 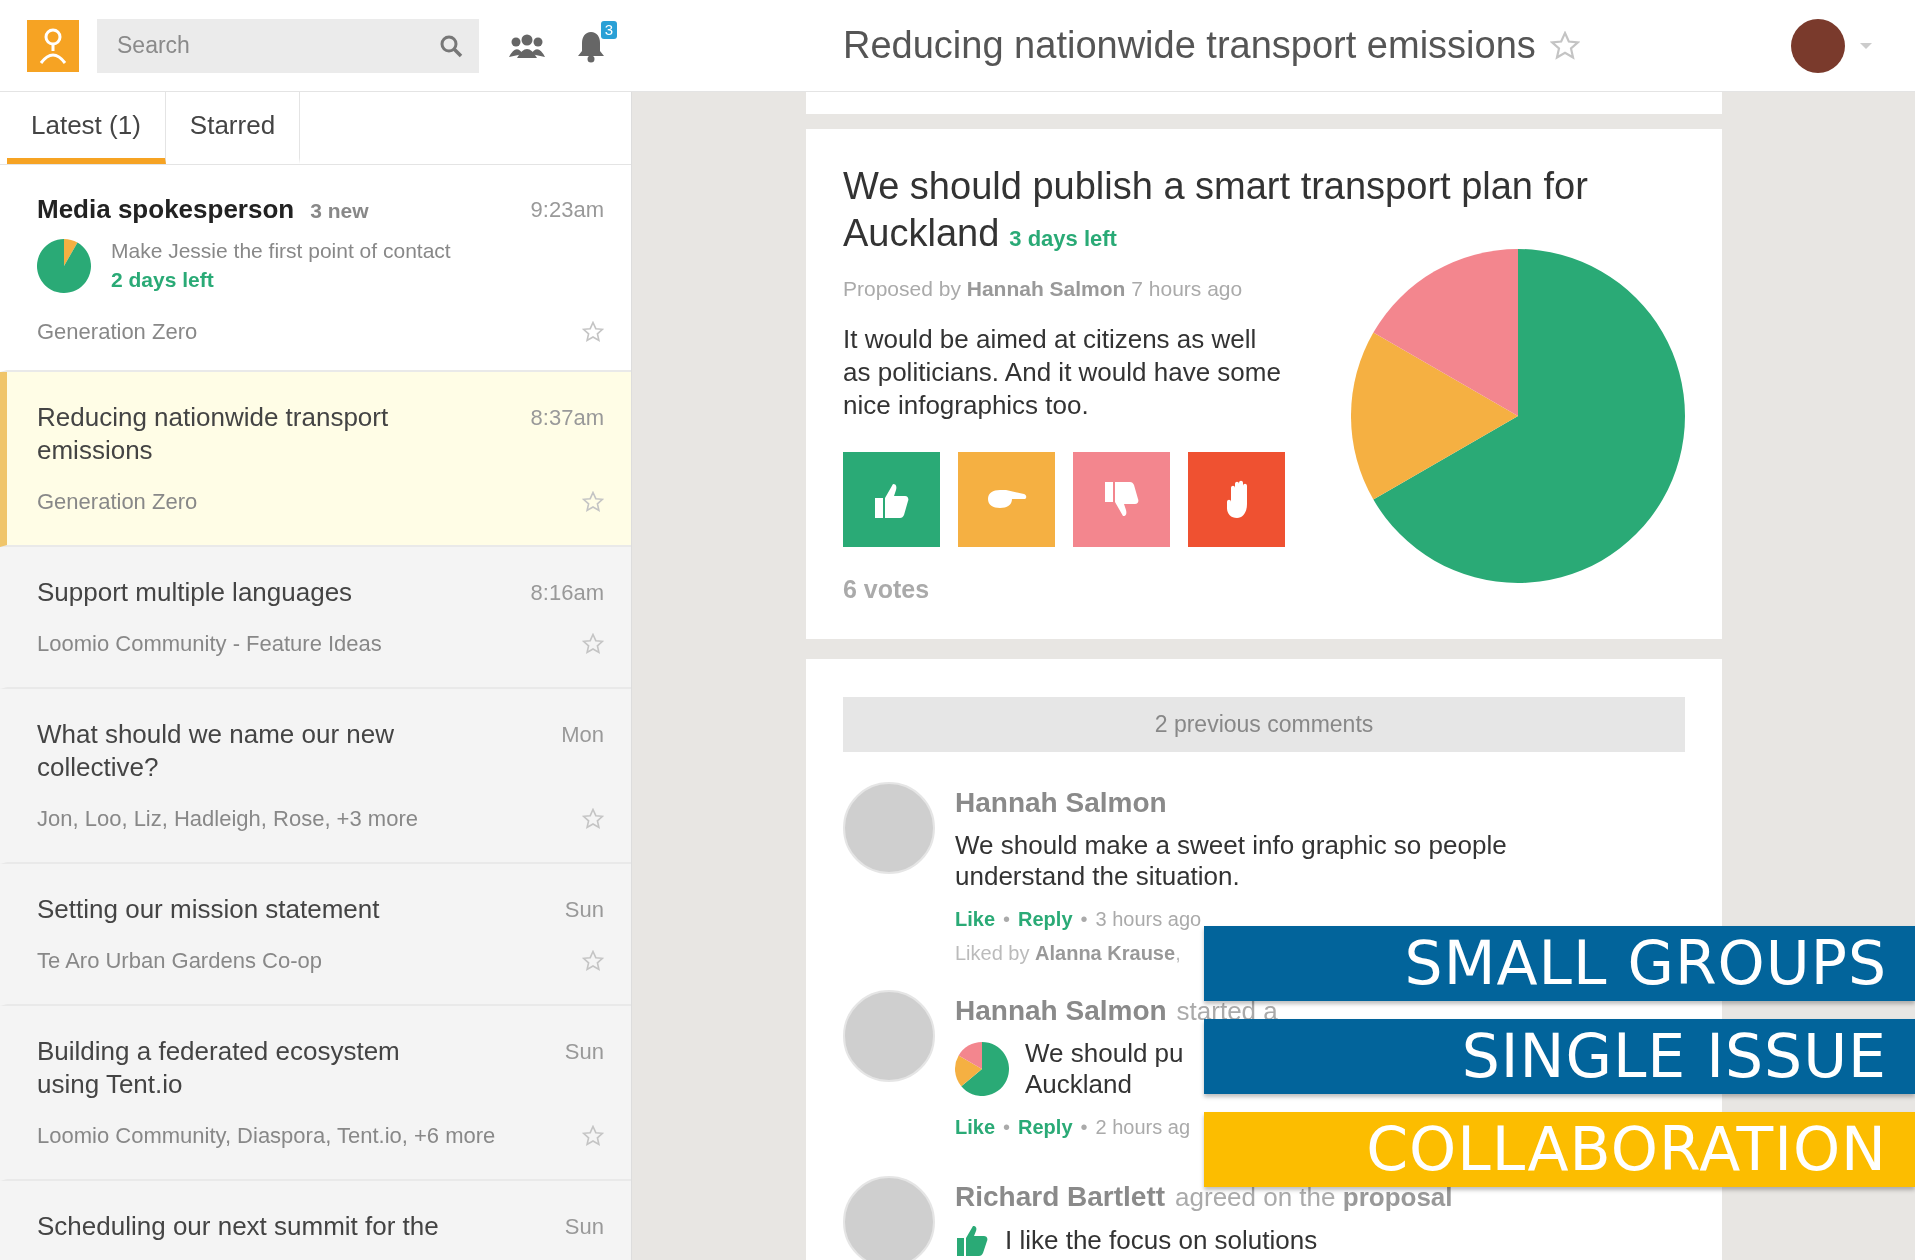 What do you see at coordinates (921, 233) in the screenshot?
I see `proposal-title: Auckland` at bounding box center [921, 233].